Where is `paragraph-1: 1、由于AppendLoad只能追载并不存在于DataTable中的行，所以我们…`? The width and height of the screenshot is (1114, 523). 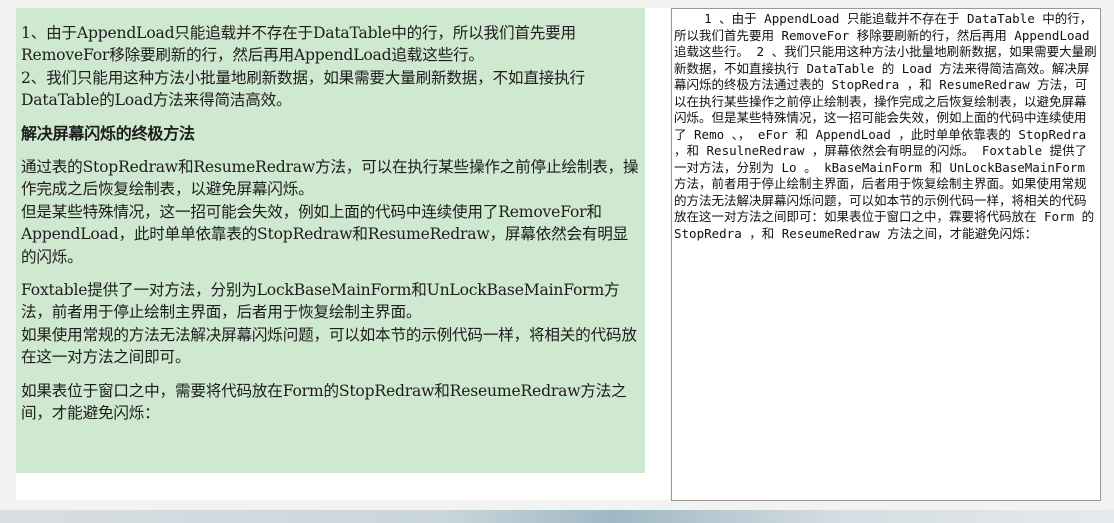 paragraph-1: 1、由于AppendLoad只能追载并不存在于DataTable中的行，所以我们… is located at coordinates (298, 44).